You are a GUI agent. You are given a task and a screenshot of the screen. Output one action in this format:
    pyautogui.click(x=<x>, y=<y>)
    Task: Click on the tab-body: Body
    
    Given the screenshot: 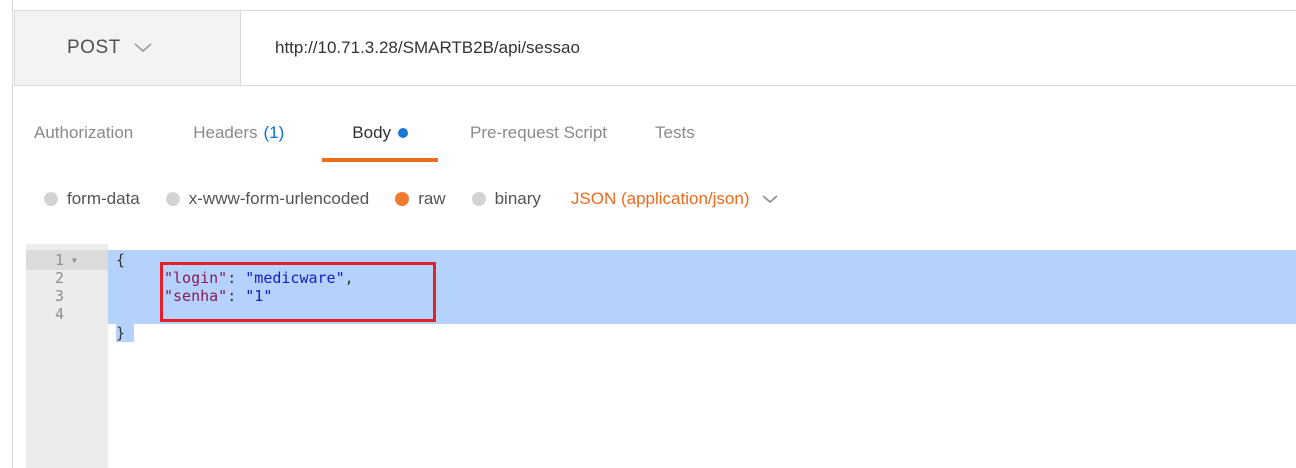 What is the action you would take?
    pyautogui.click(x=380, y=133)
    